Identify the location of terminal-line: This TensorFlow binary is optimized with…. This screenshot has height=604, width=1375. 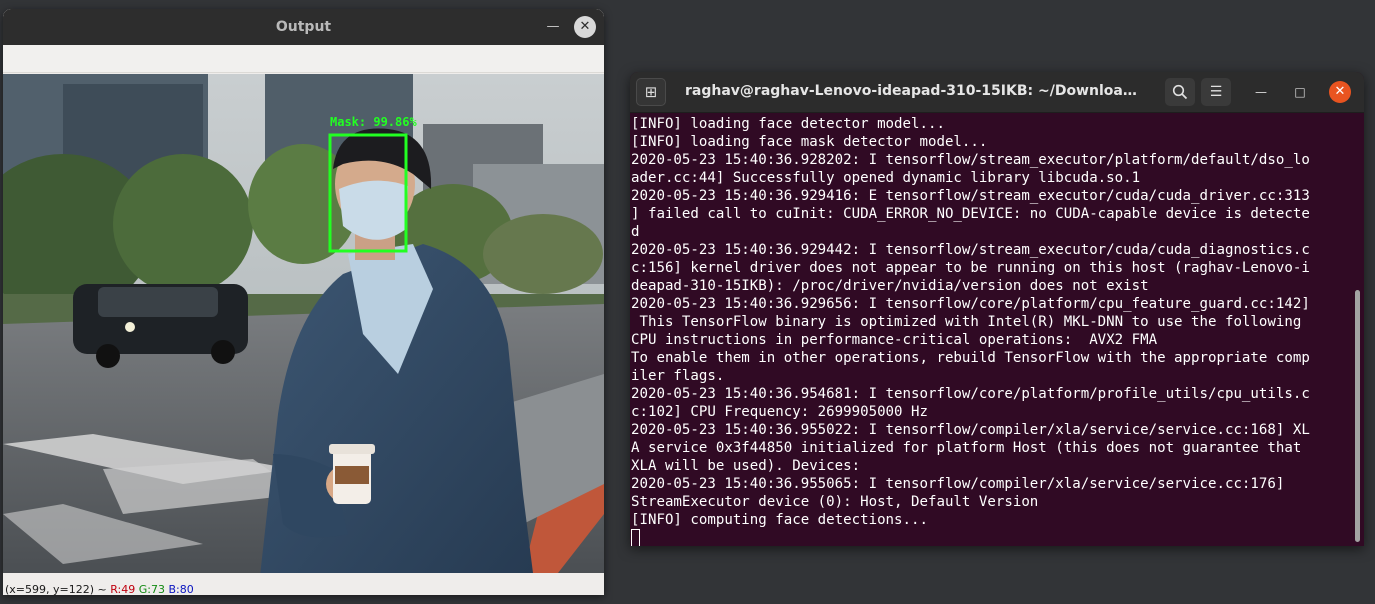
(966, 322).